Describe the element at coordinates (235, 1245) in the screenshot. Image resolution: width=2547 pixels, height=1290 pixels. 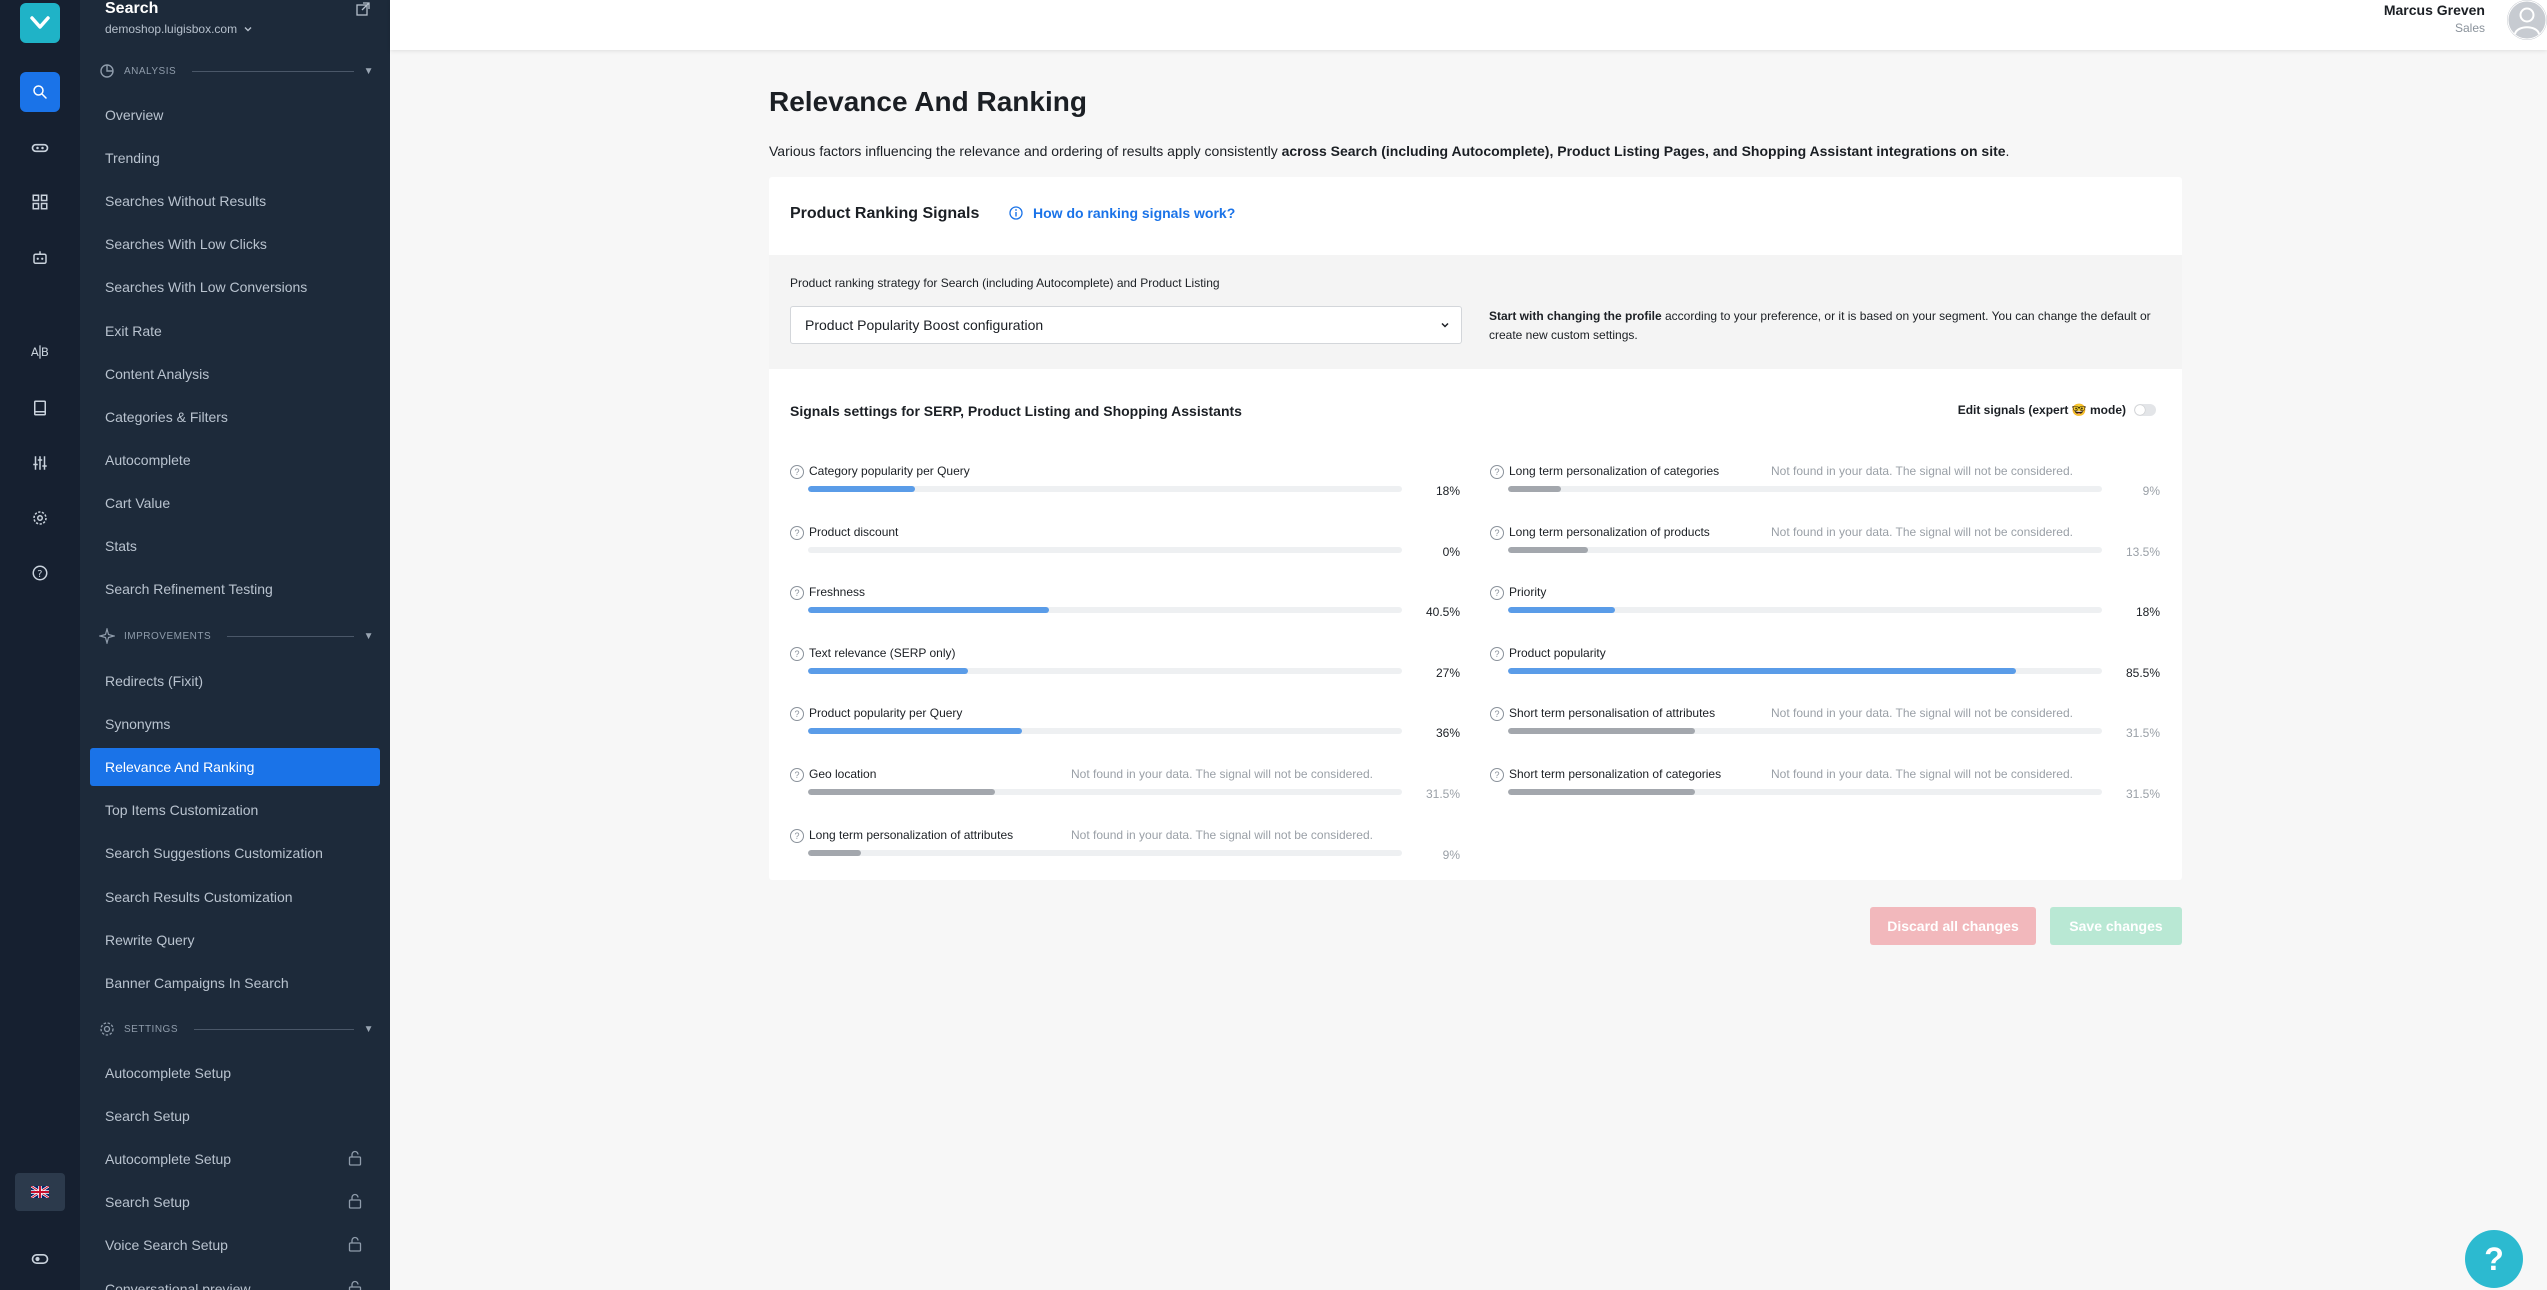
I see `sidebar-item-voice-search-setup: Voice Search Setup` at that location.